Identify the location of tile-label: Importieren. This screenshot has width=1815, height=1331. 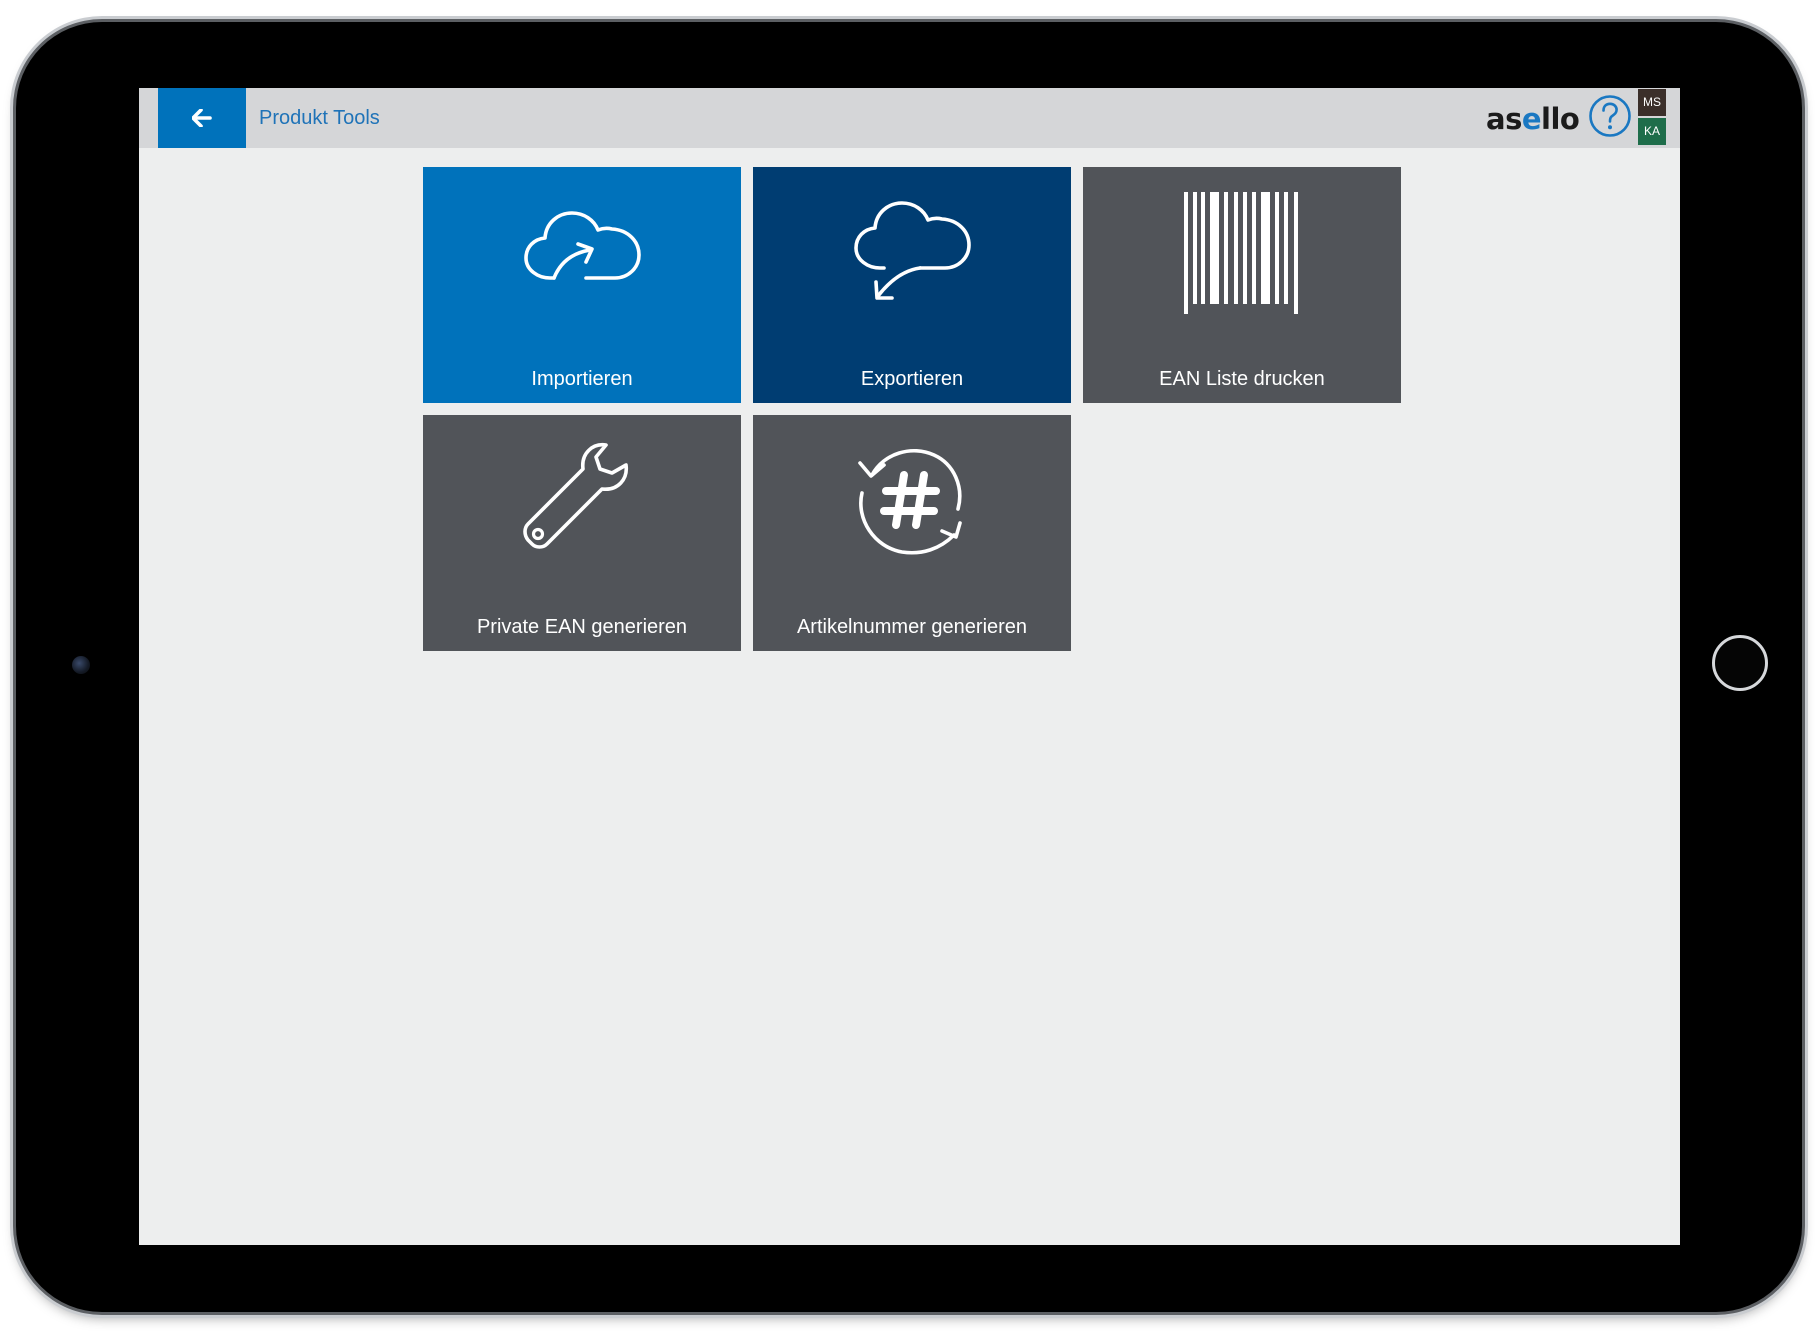
(582, 379).